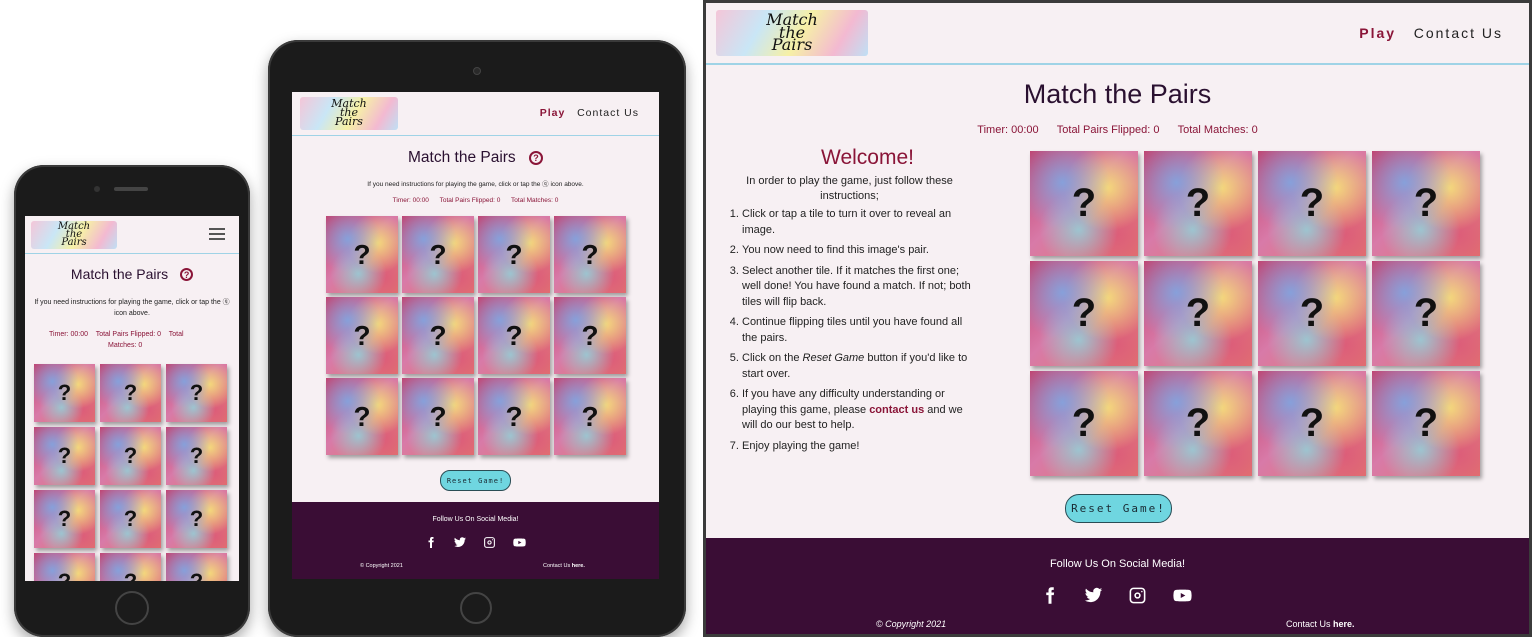 The image size is (1532, 637). Describe the element at coordinates (1117, 94) in the screenshot. I see `page-title: Match the Pairs` at that location.